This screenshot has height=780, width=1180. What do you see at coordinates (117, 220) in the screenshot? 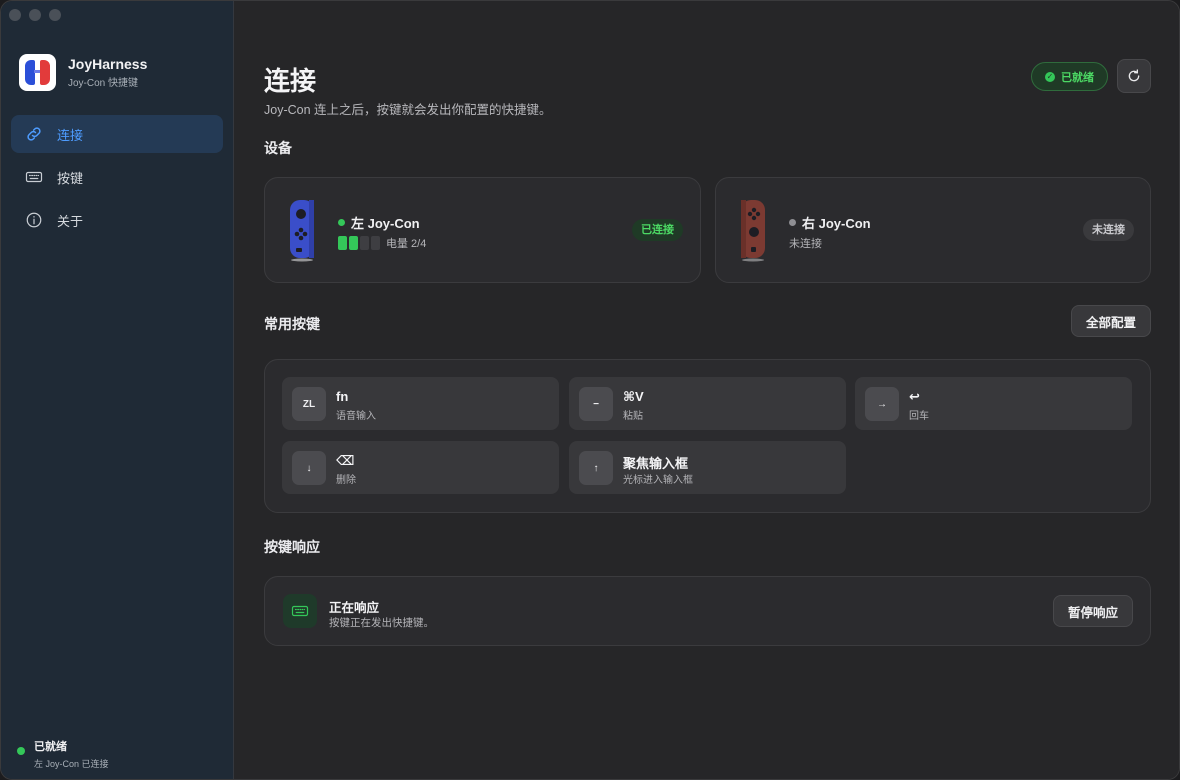
I see `sidebar-item-about: 关于` at bounding box center [117, 220].